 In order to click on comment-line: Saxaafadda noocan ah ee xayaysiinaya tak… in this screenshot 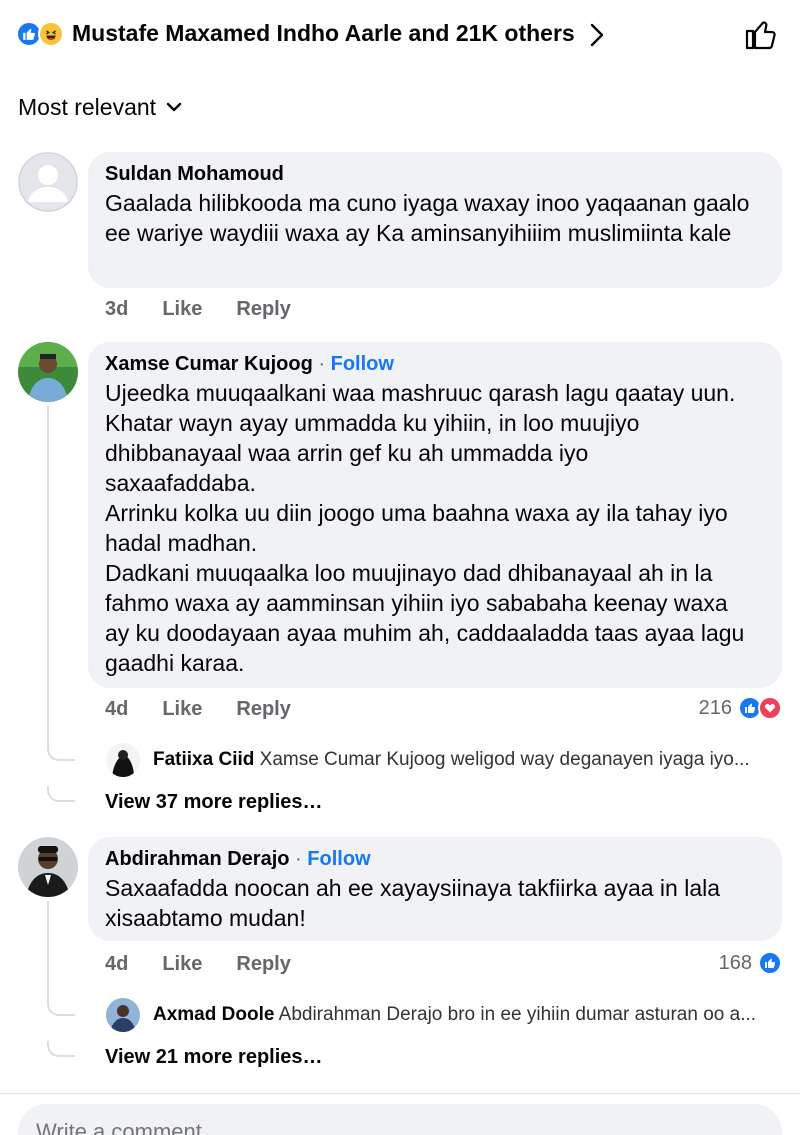, I will do `click(413, 888)`.